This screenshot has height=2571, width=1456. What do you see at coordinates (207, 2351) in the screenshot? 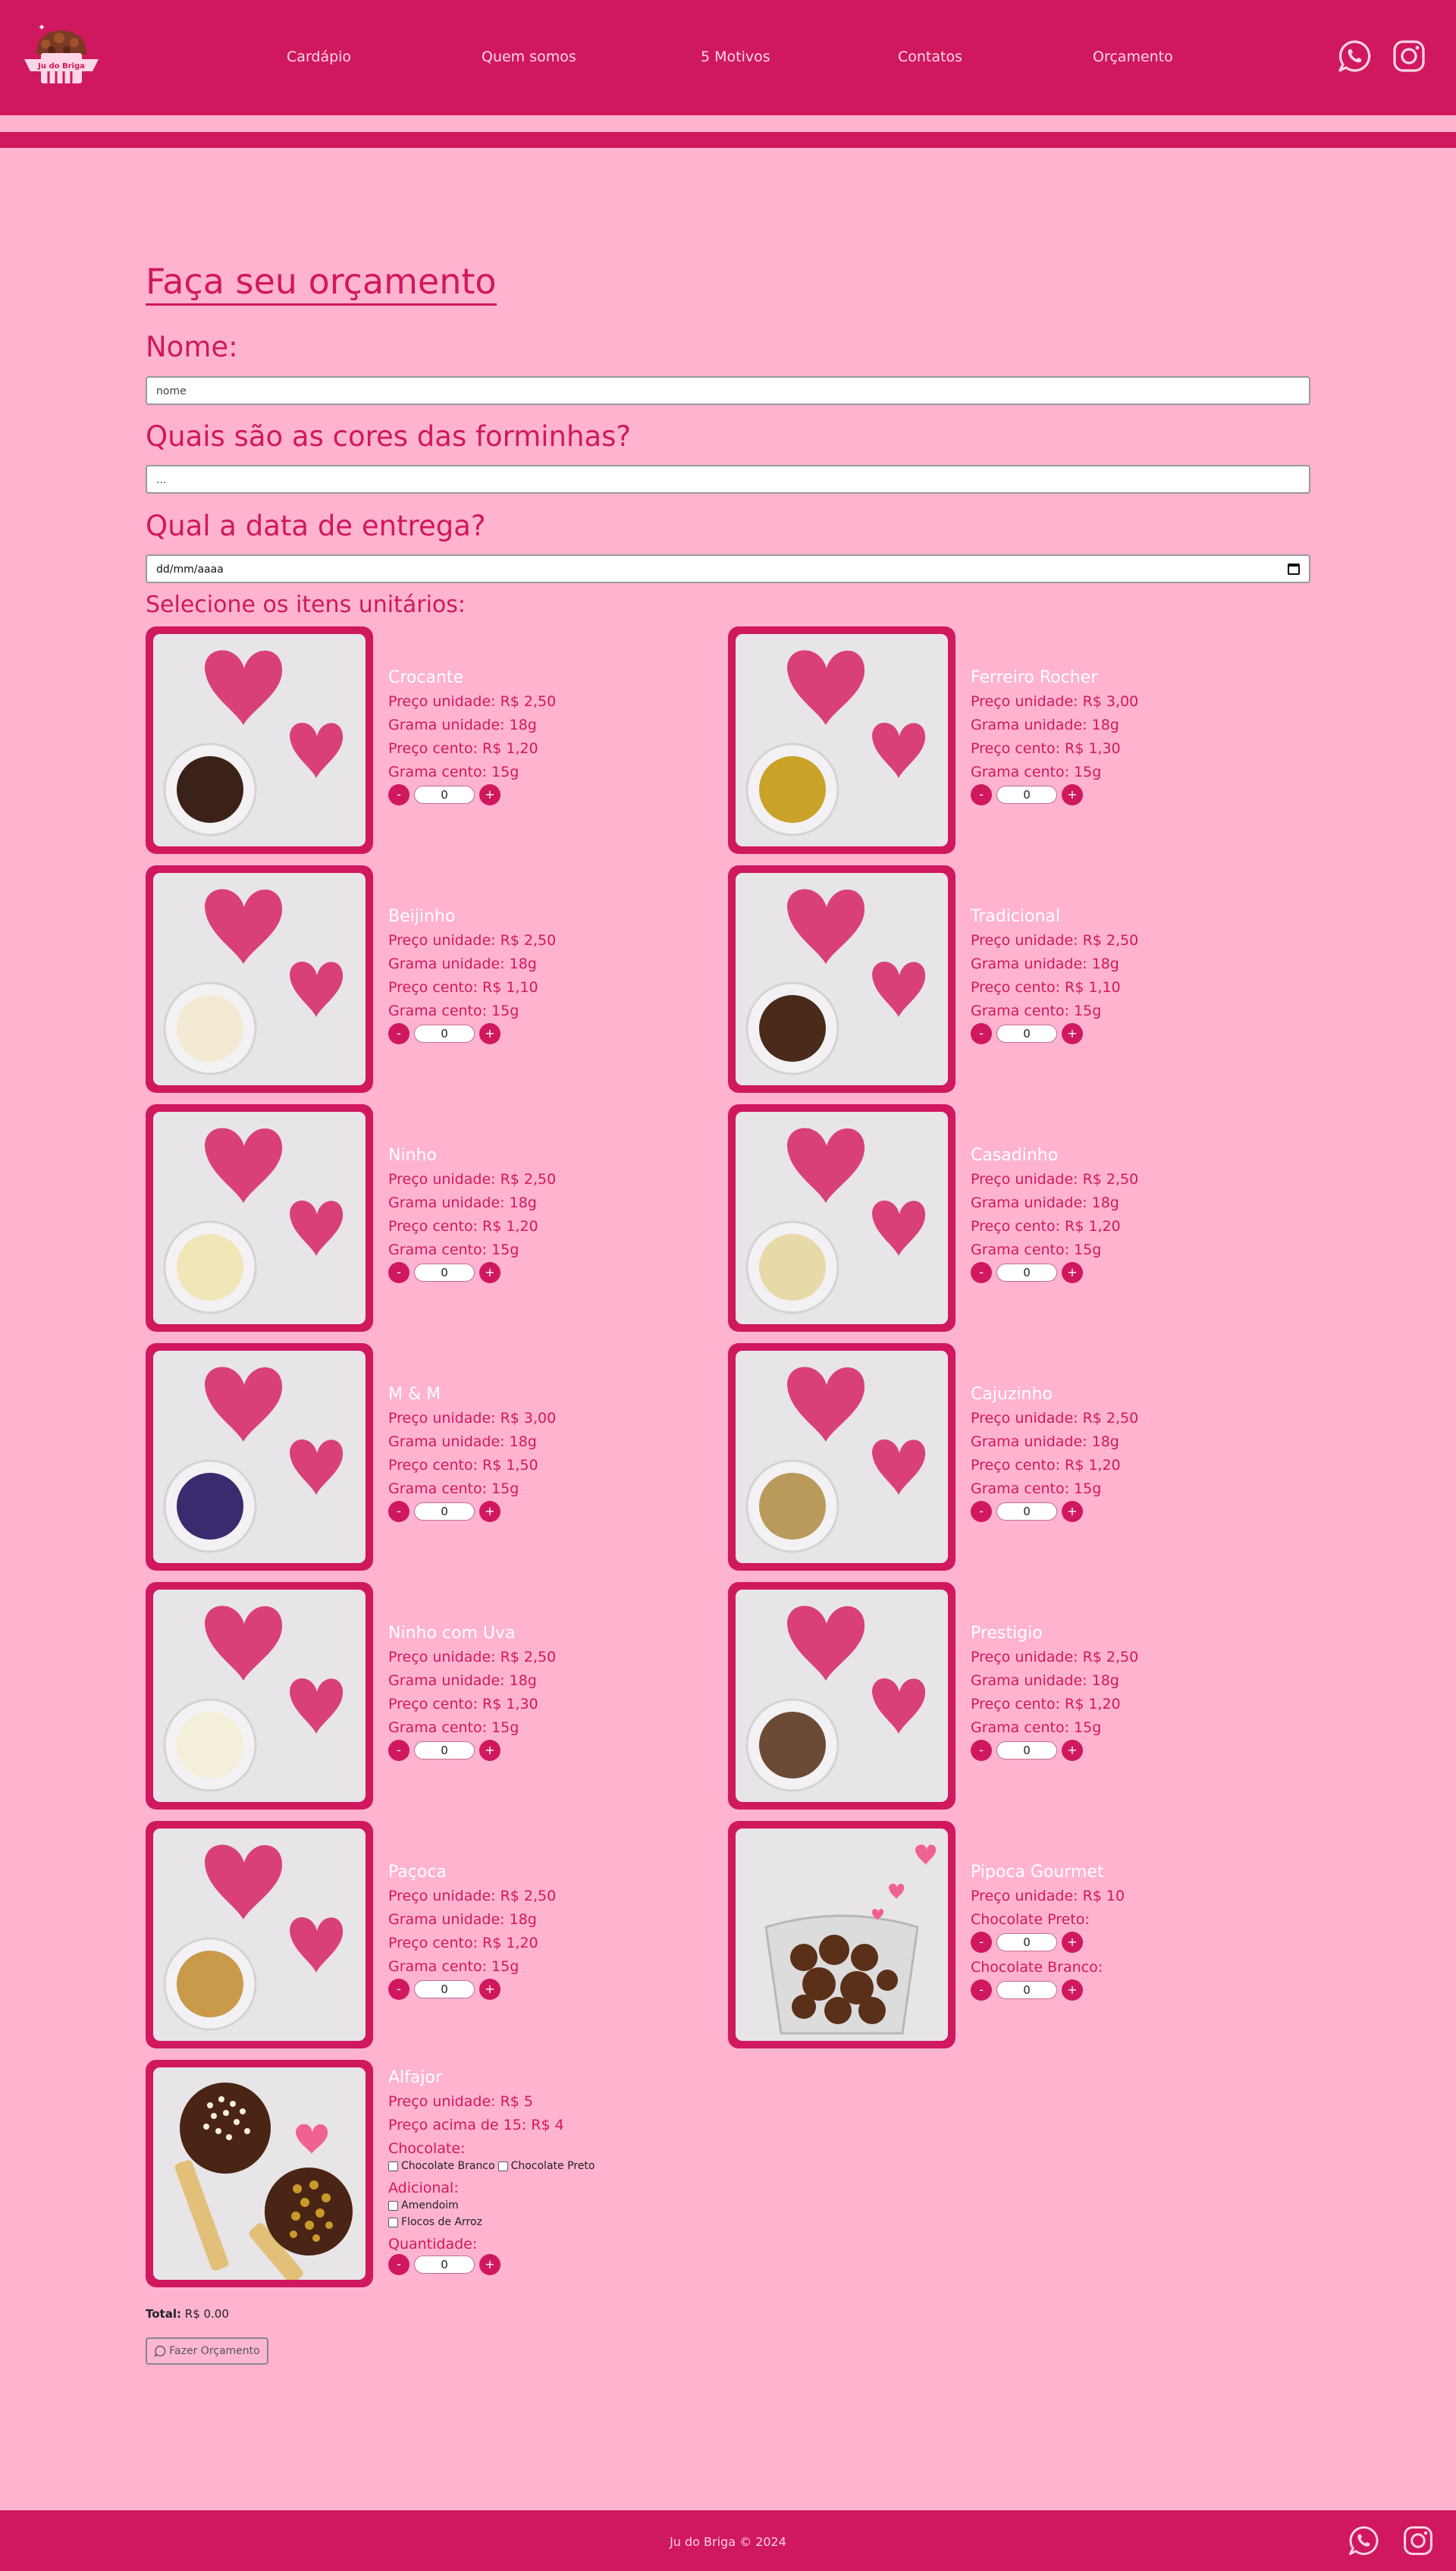
I see `submit-quote-button: Fazer Orçamento` at bounding box center [207, 2351].